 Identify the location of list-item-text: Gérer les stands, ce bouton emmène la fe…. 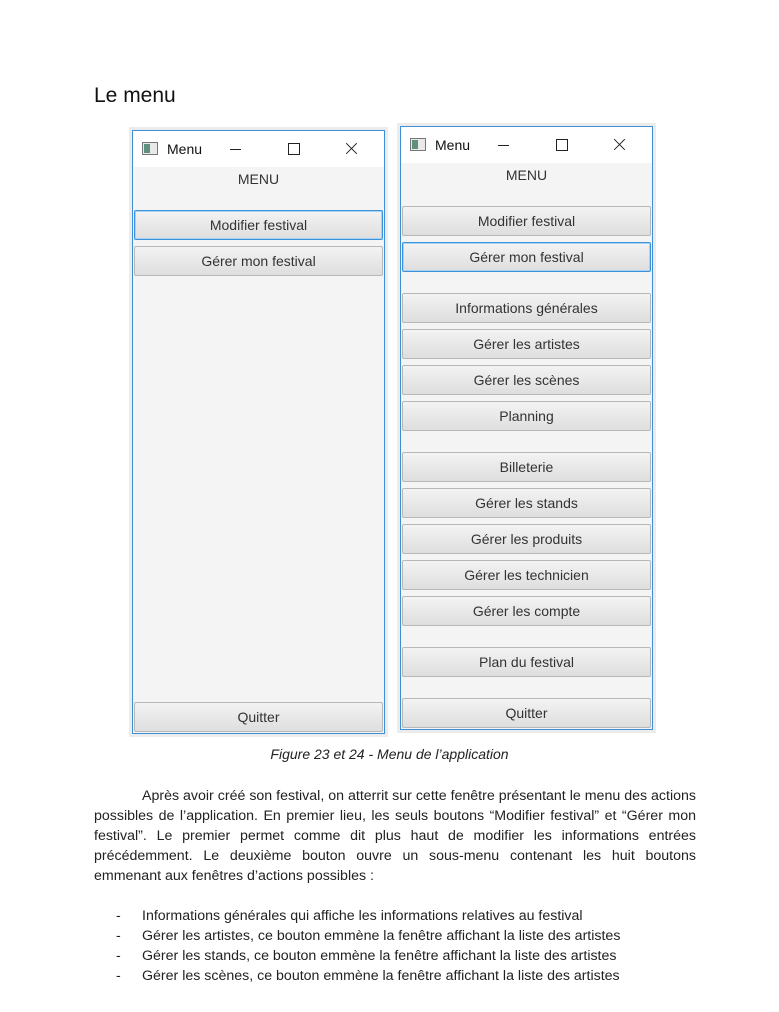
(379, 956).